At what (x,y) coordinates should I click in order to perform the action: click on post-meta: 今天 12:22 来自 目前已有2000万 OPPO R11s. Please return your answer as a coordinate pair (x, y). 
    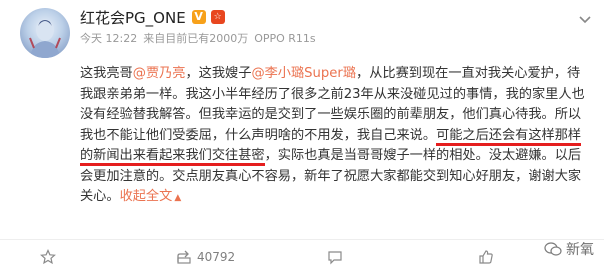
    Looking at the image, I should click on (201, 38).